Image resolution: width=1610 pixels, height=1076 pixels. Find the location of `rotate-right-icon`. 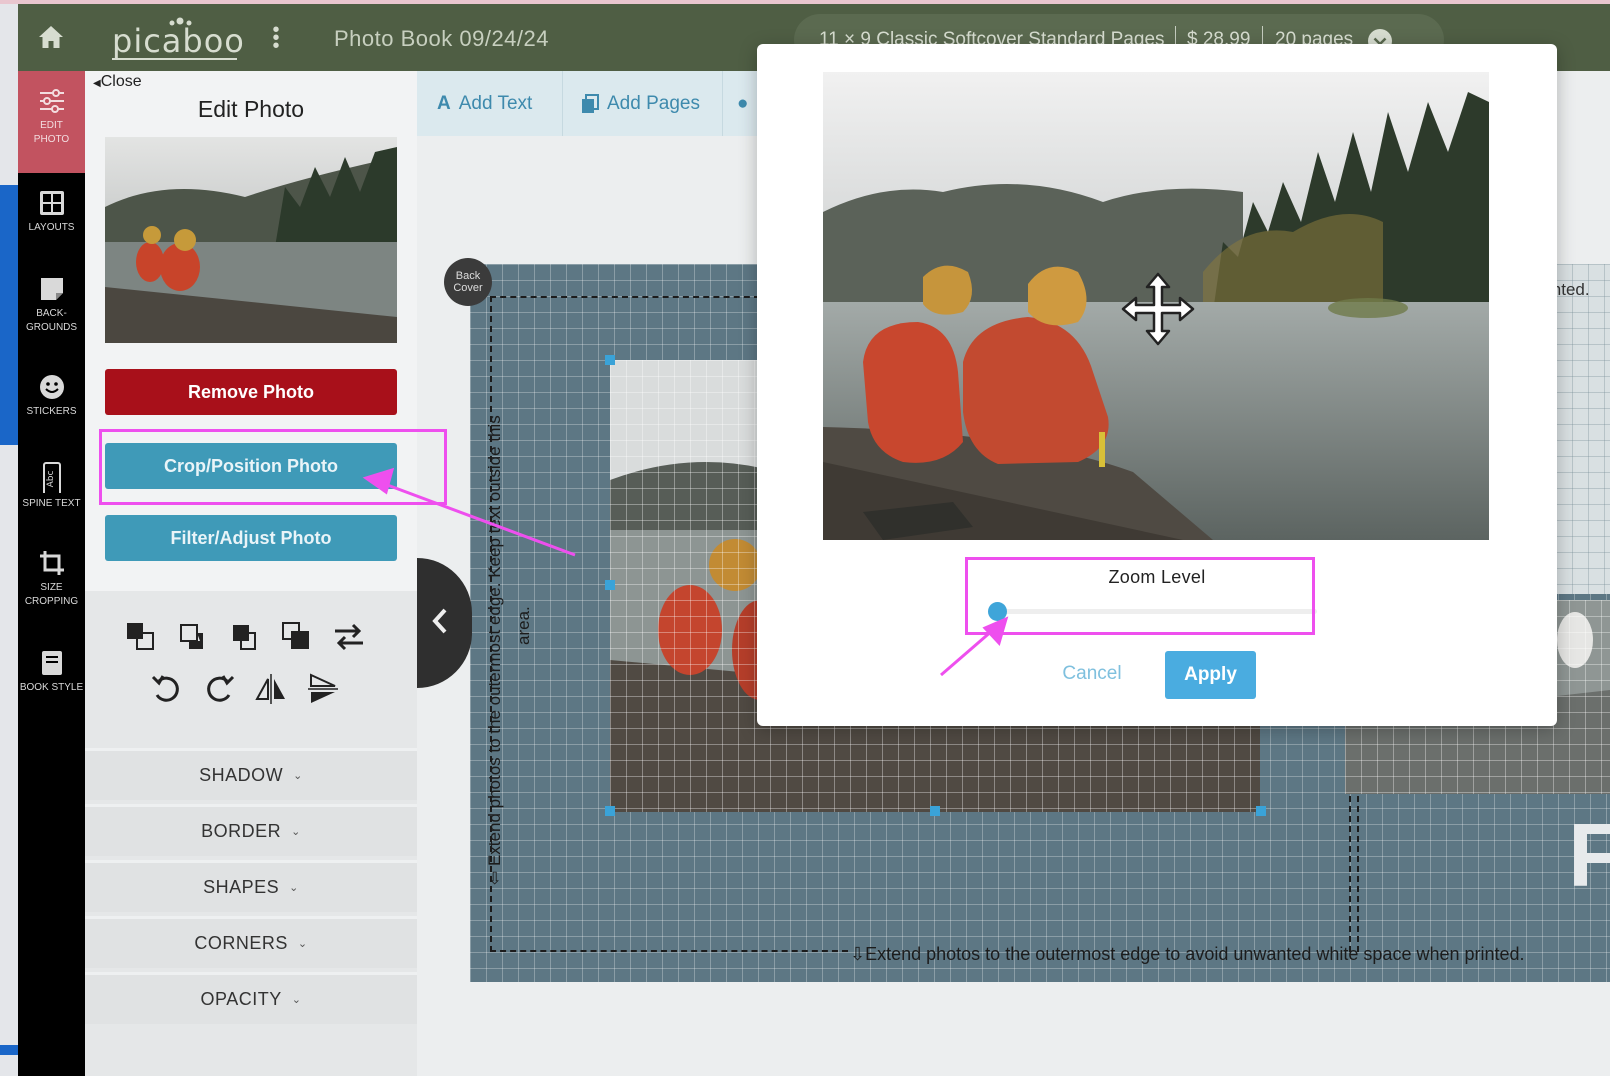

rotate-right-icon is located at coordinates (219, 689).